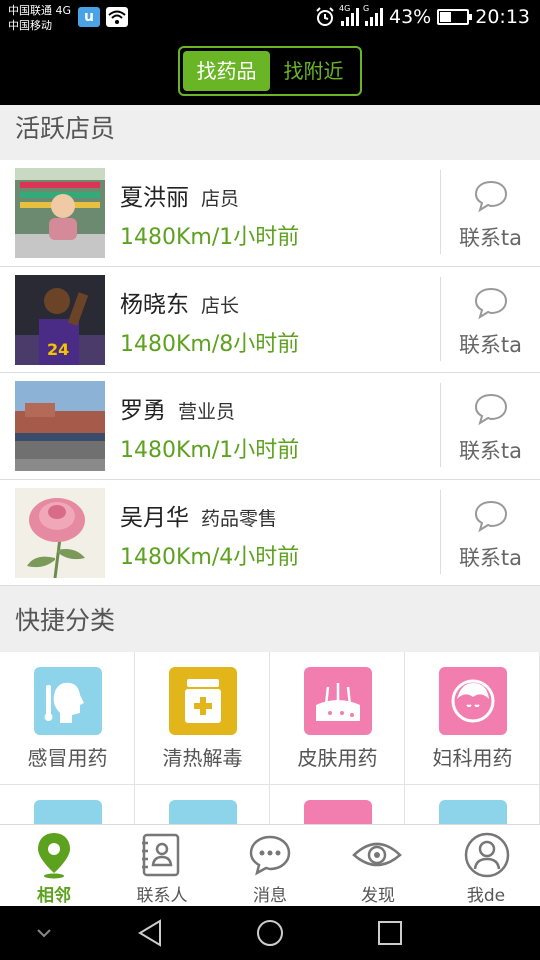  I want to click on alarm-icon, so click(325, 16).